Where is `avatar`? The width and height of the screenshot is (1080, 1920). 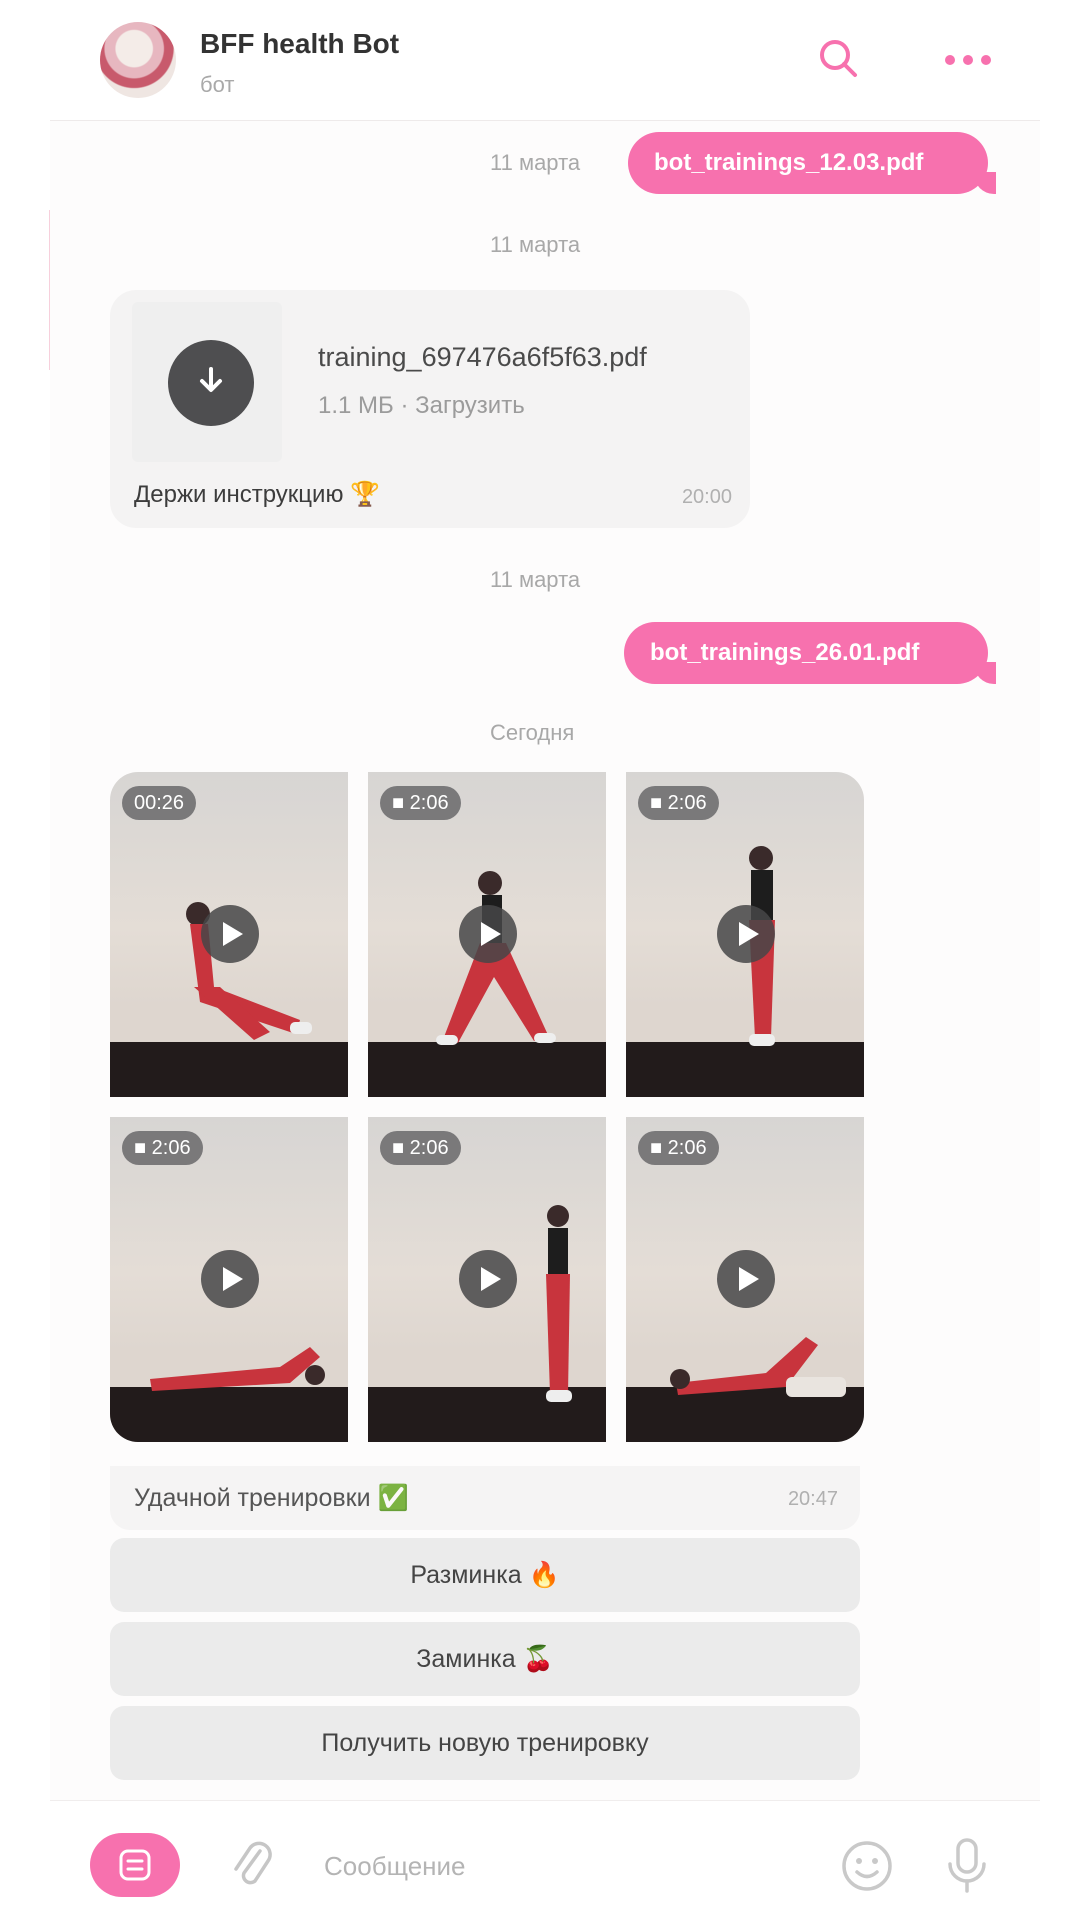 avatar is located at coordinates (138, 60).